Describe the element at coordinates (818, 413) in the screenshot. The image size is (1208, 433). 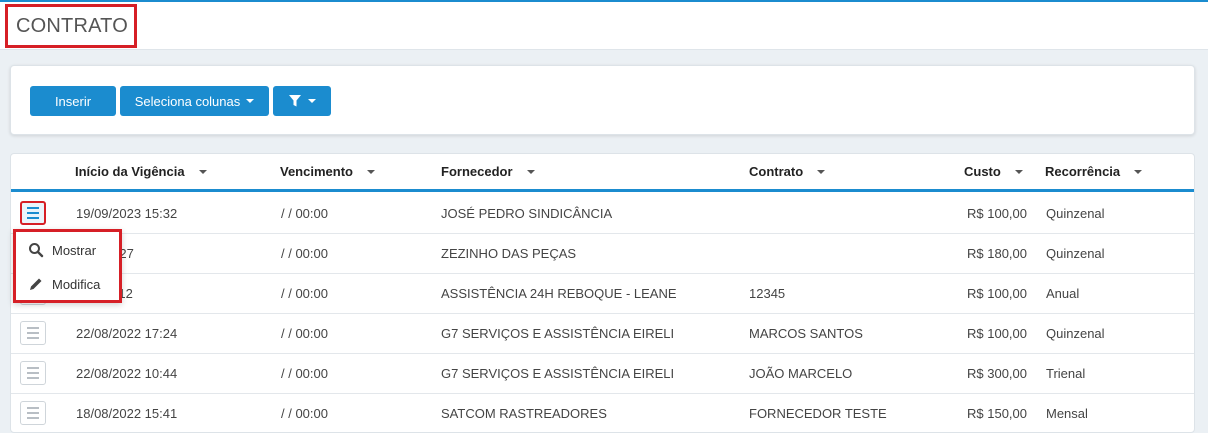
I see `cell-contrato: FORNECEDOR TESTE` at that location.